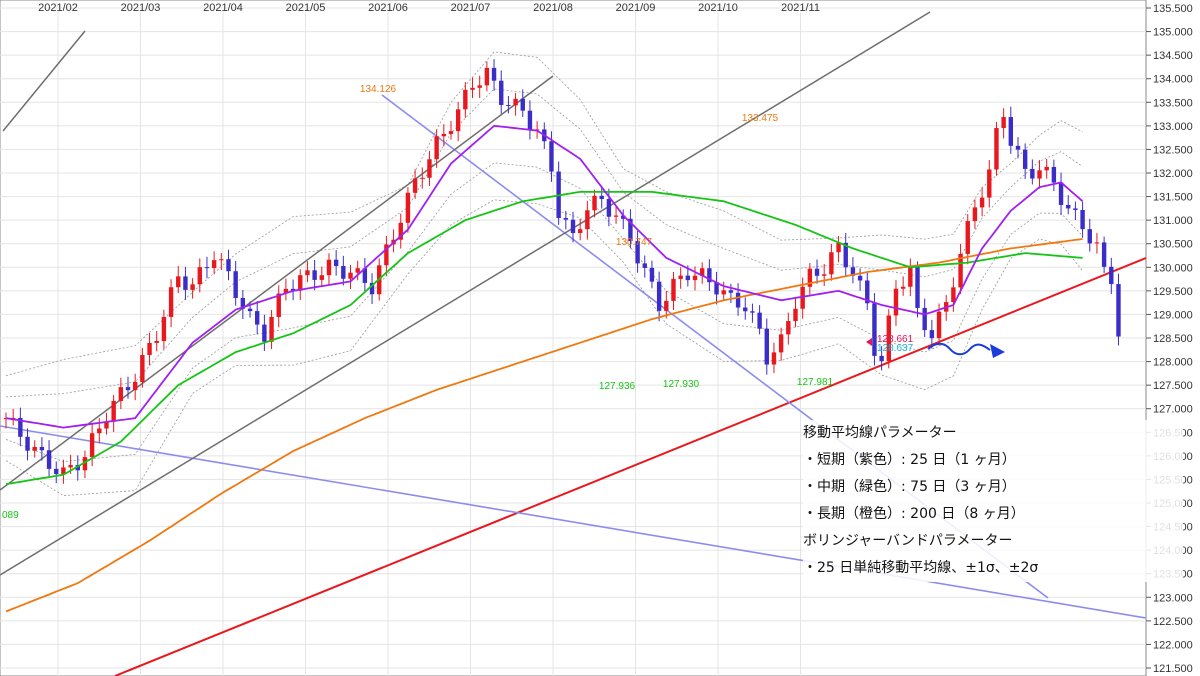 The width and height of the screenshot is (1200, 676). What do you see at coordinates (617, 386) in the screenshot?
I see `price-annotation: 127.936` at bounding box center [617, 386].